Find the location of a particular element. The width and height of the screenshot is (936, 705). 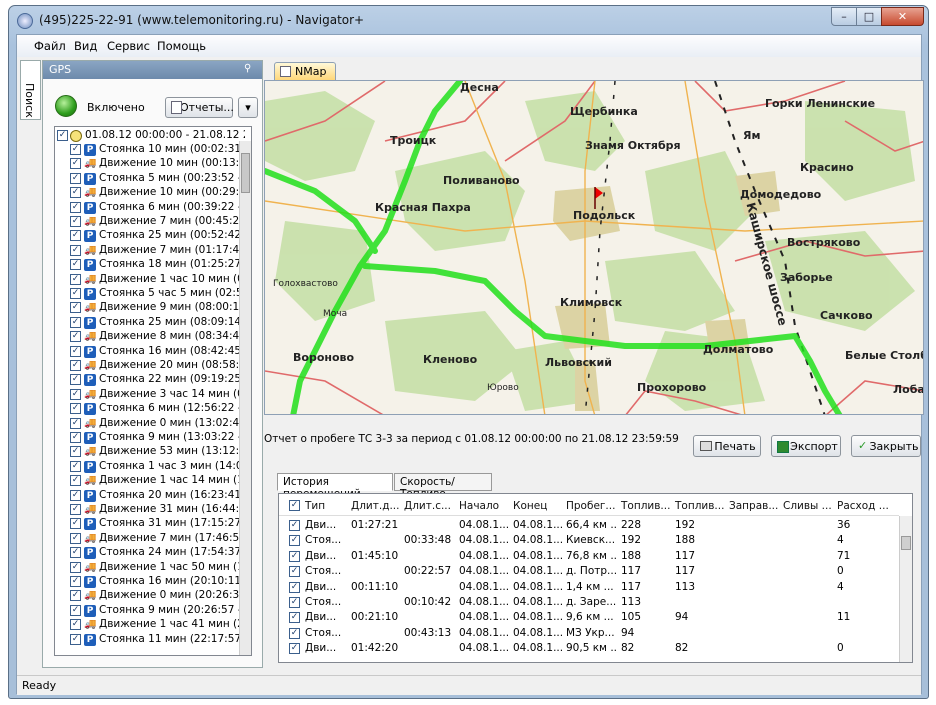

maximize-button: □ is located at coordinates (869, 16).